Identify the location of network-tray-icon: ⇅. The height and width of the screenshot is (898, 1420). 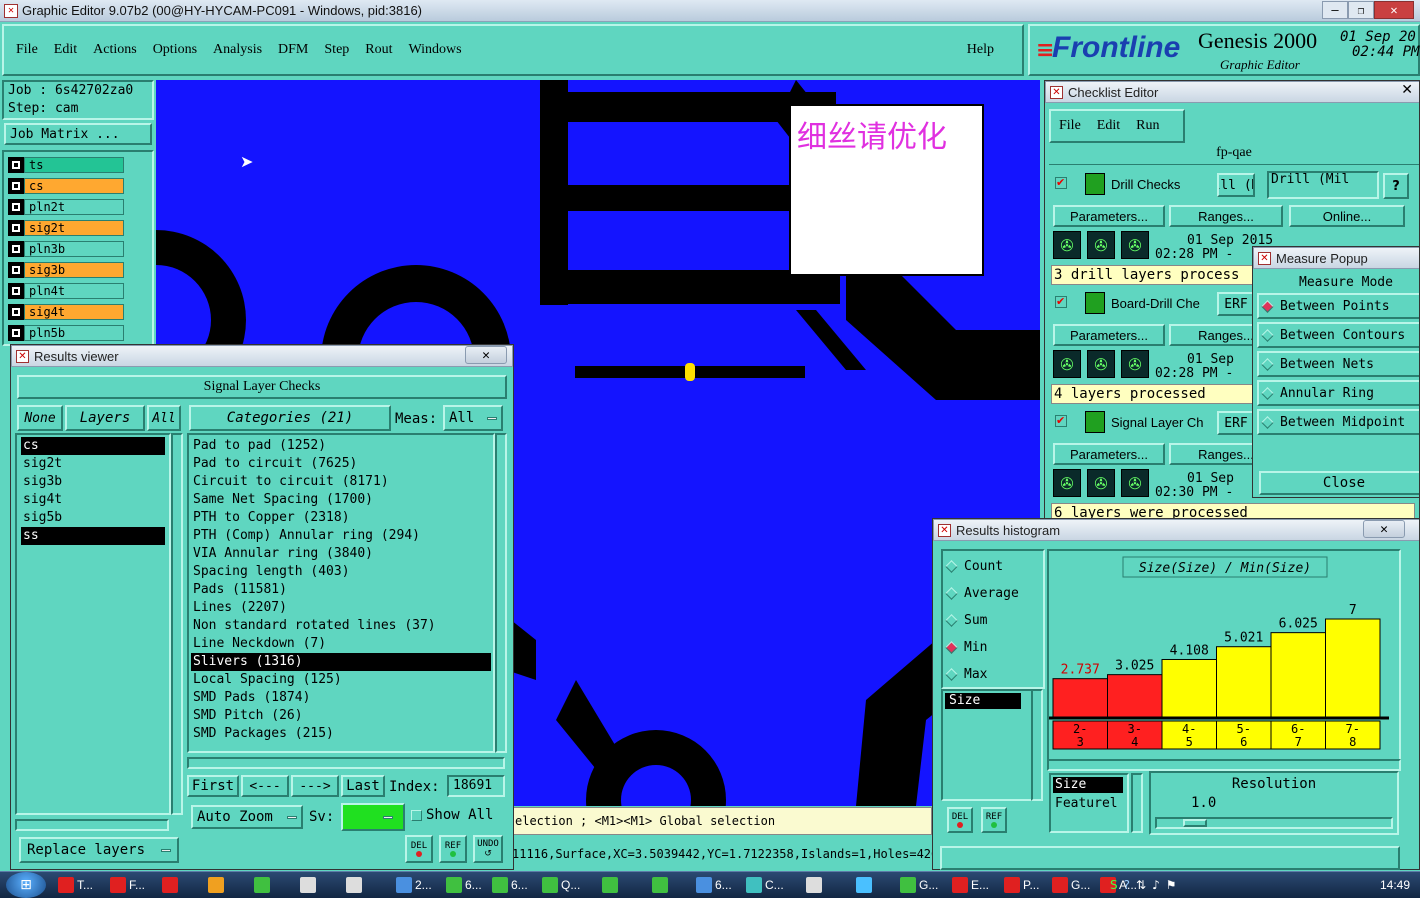
(1141, 885).